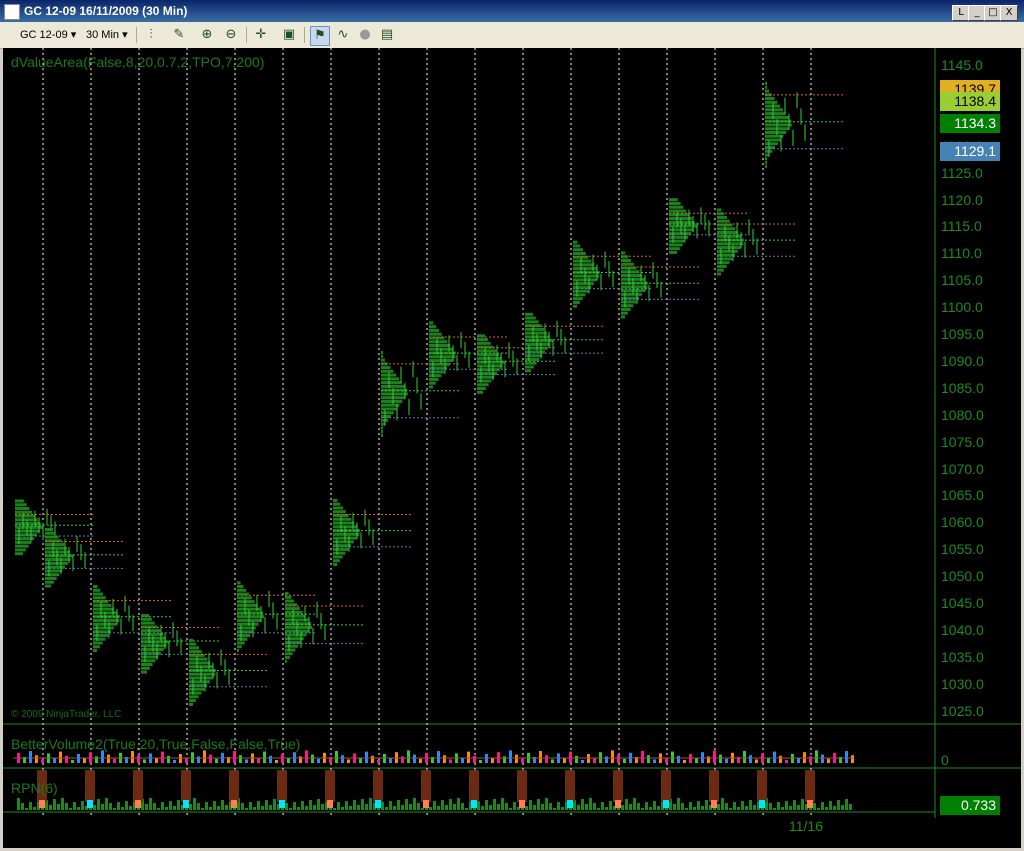 Image resolution: width=1024 pixels, height=851 pixels. Describe the element at coordinates (48, 35) in the screenshot. I see `instrument-selector: GC 12-09 ▾` at that location.